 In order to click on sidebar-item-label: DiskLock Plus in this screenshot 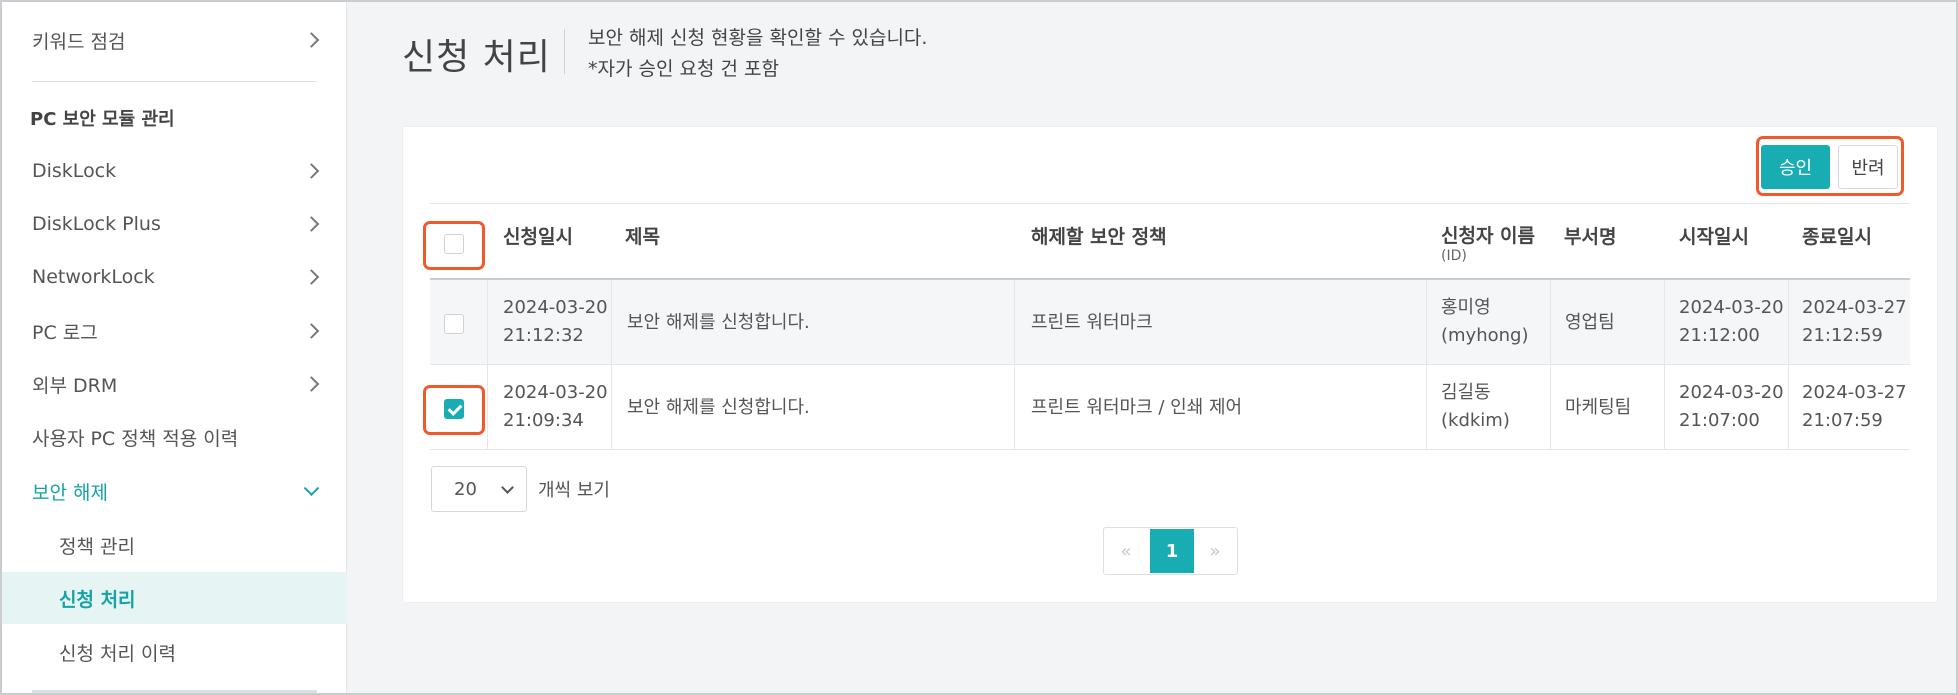, I will do `click(96, 224)`.